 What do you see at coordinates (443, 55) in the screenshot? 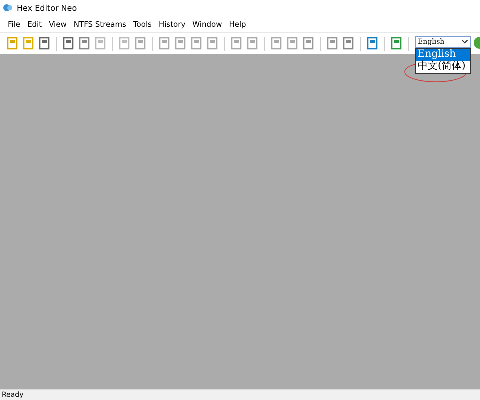
I see `language-option: English` at bounding box center [443, 55].